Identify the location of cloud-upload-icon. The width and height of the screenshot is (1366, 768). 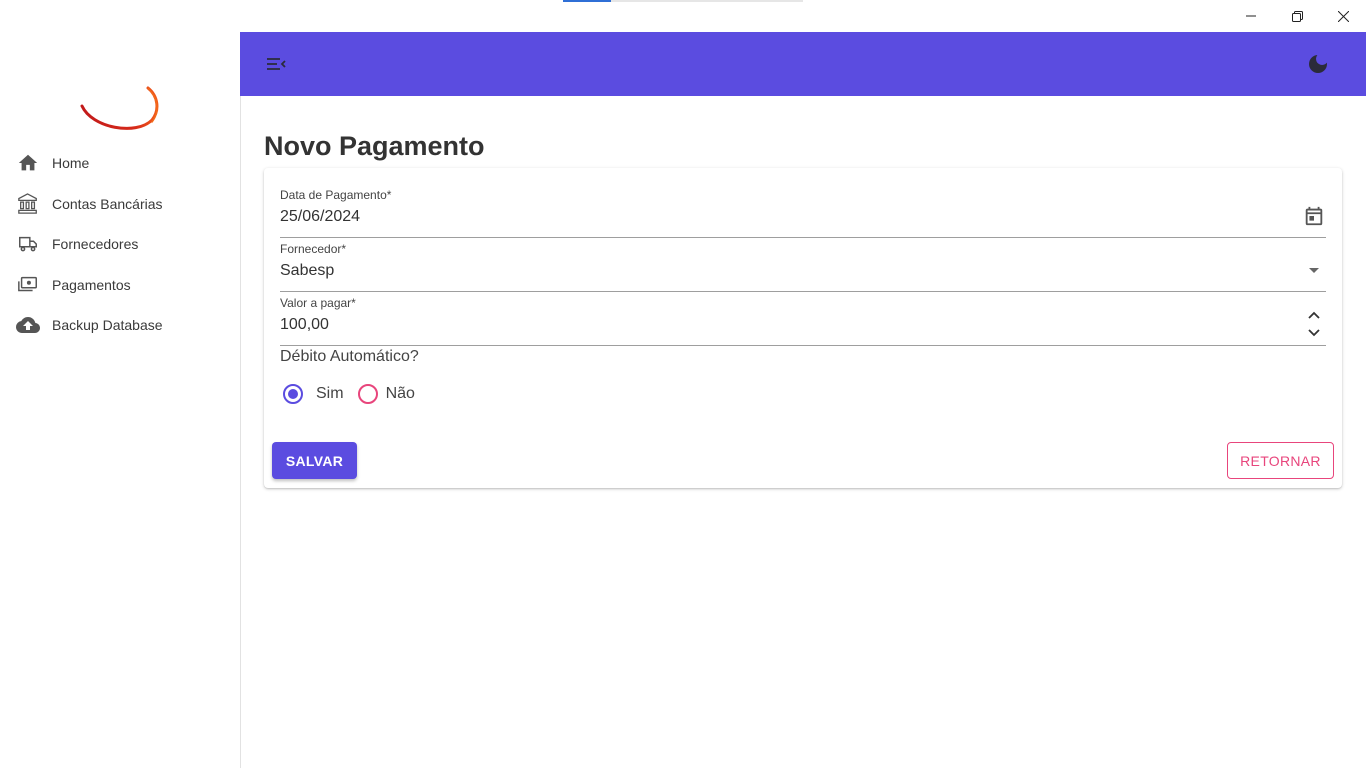
(28, 325).